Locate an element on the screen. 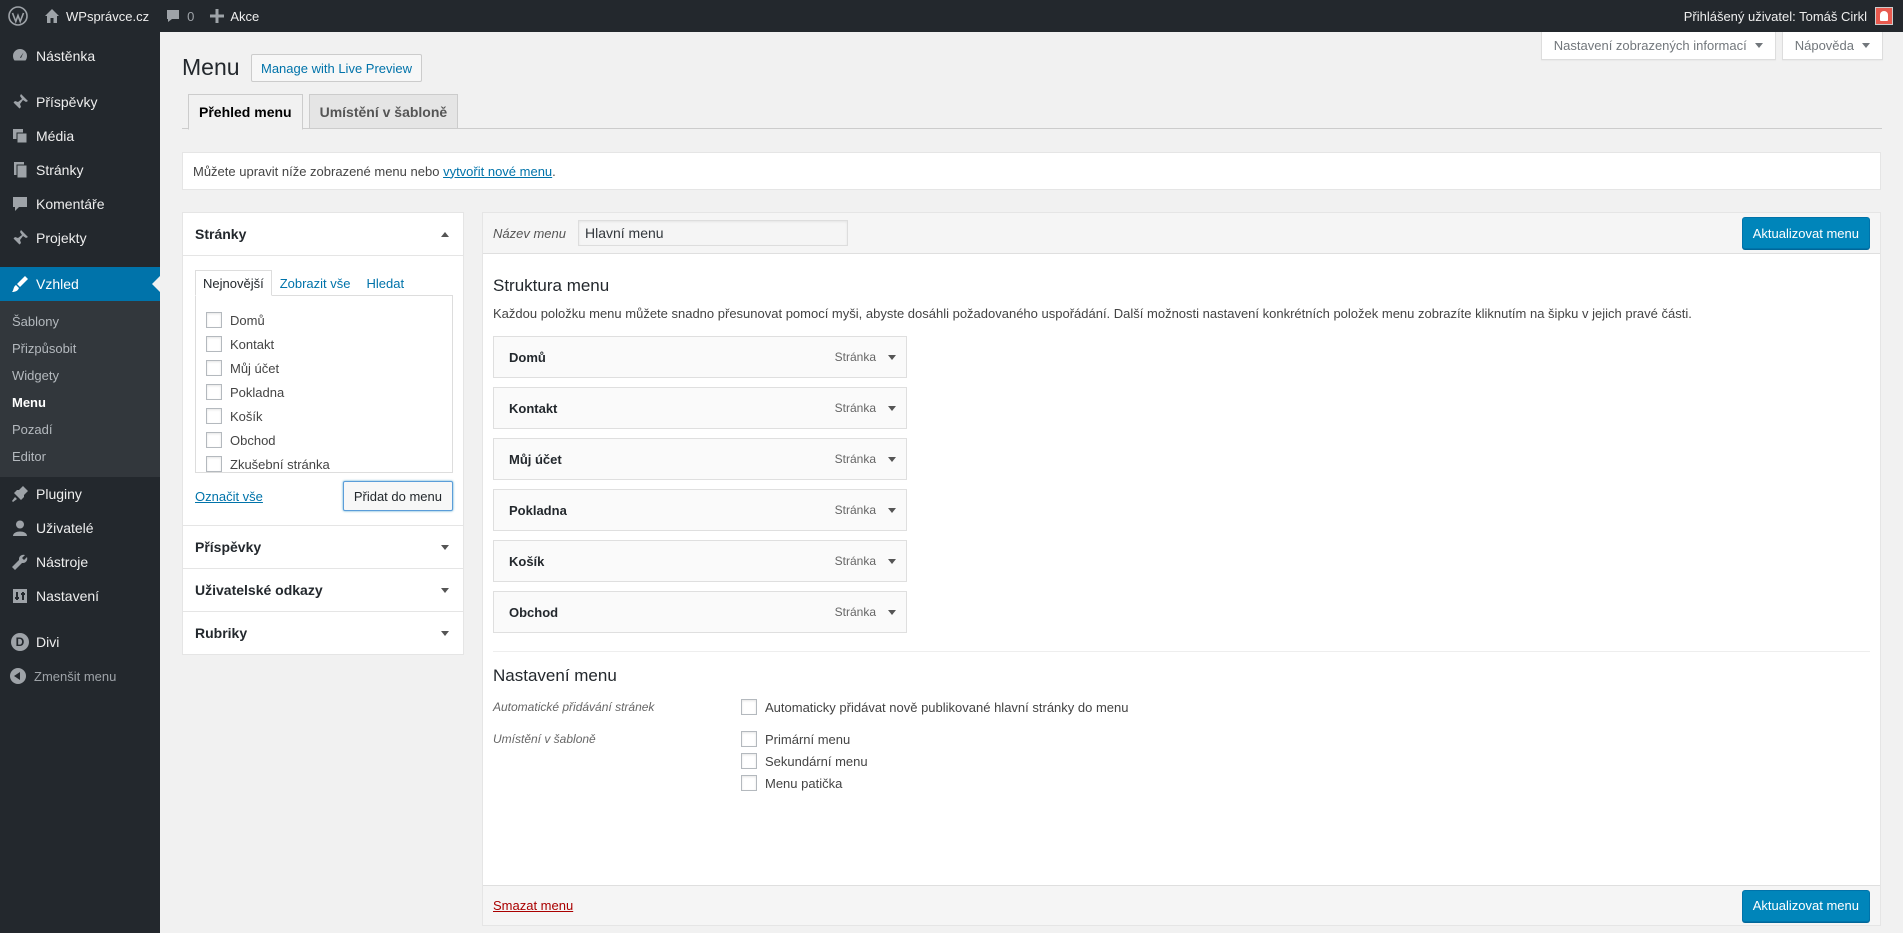  menu-header: Název menu Hlavní menu Aktualizovat menu is located at coordinates (1181, 233).